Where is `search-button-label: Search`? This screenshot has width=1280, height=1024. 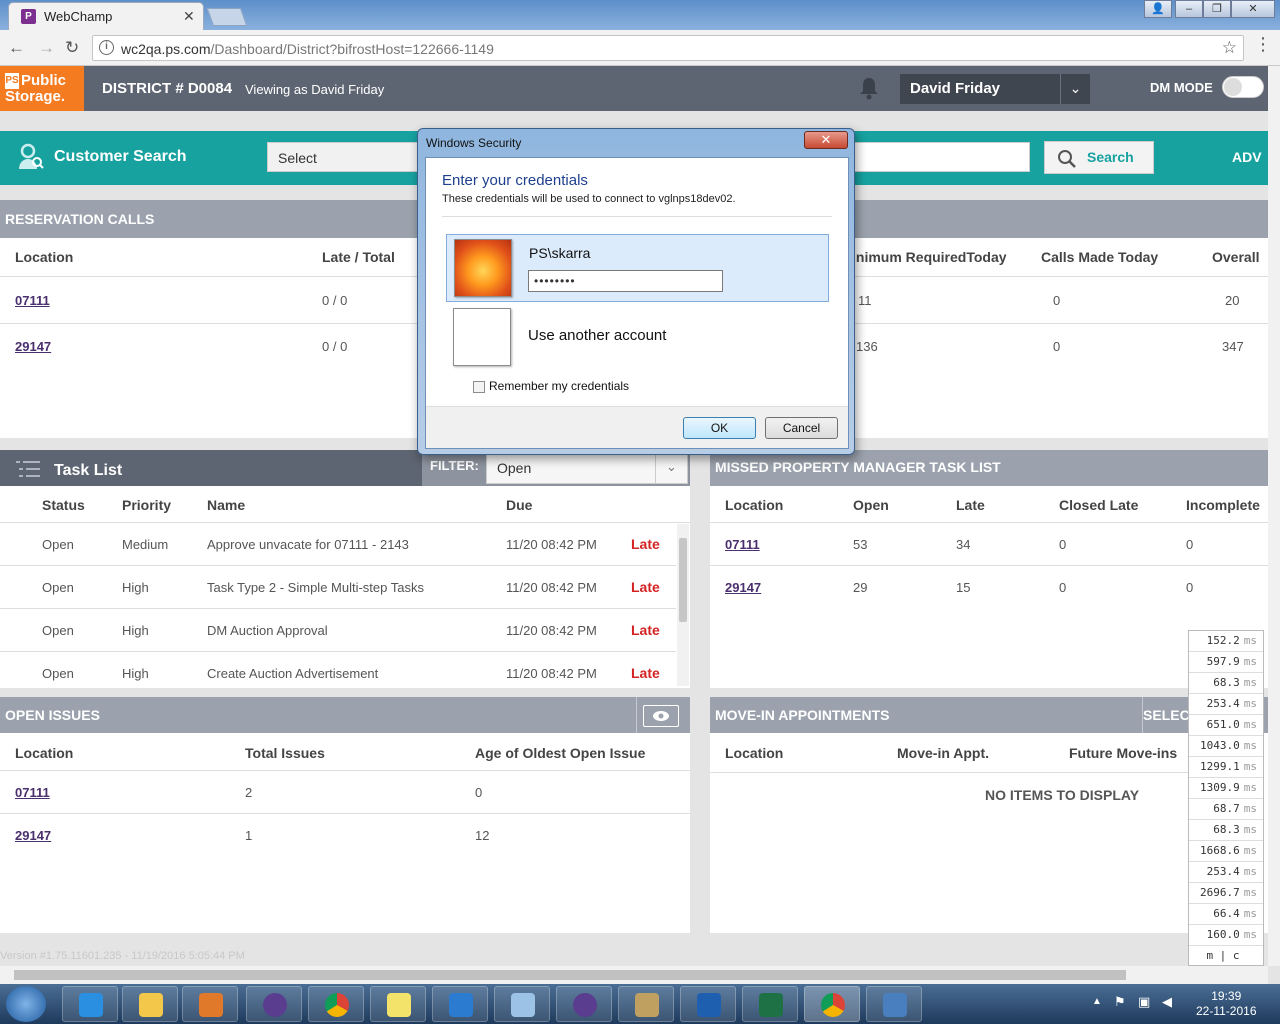 search-button-label: Search is located at coordinates (1110, 157).